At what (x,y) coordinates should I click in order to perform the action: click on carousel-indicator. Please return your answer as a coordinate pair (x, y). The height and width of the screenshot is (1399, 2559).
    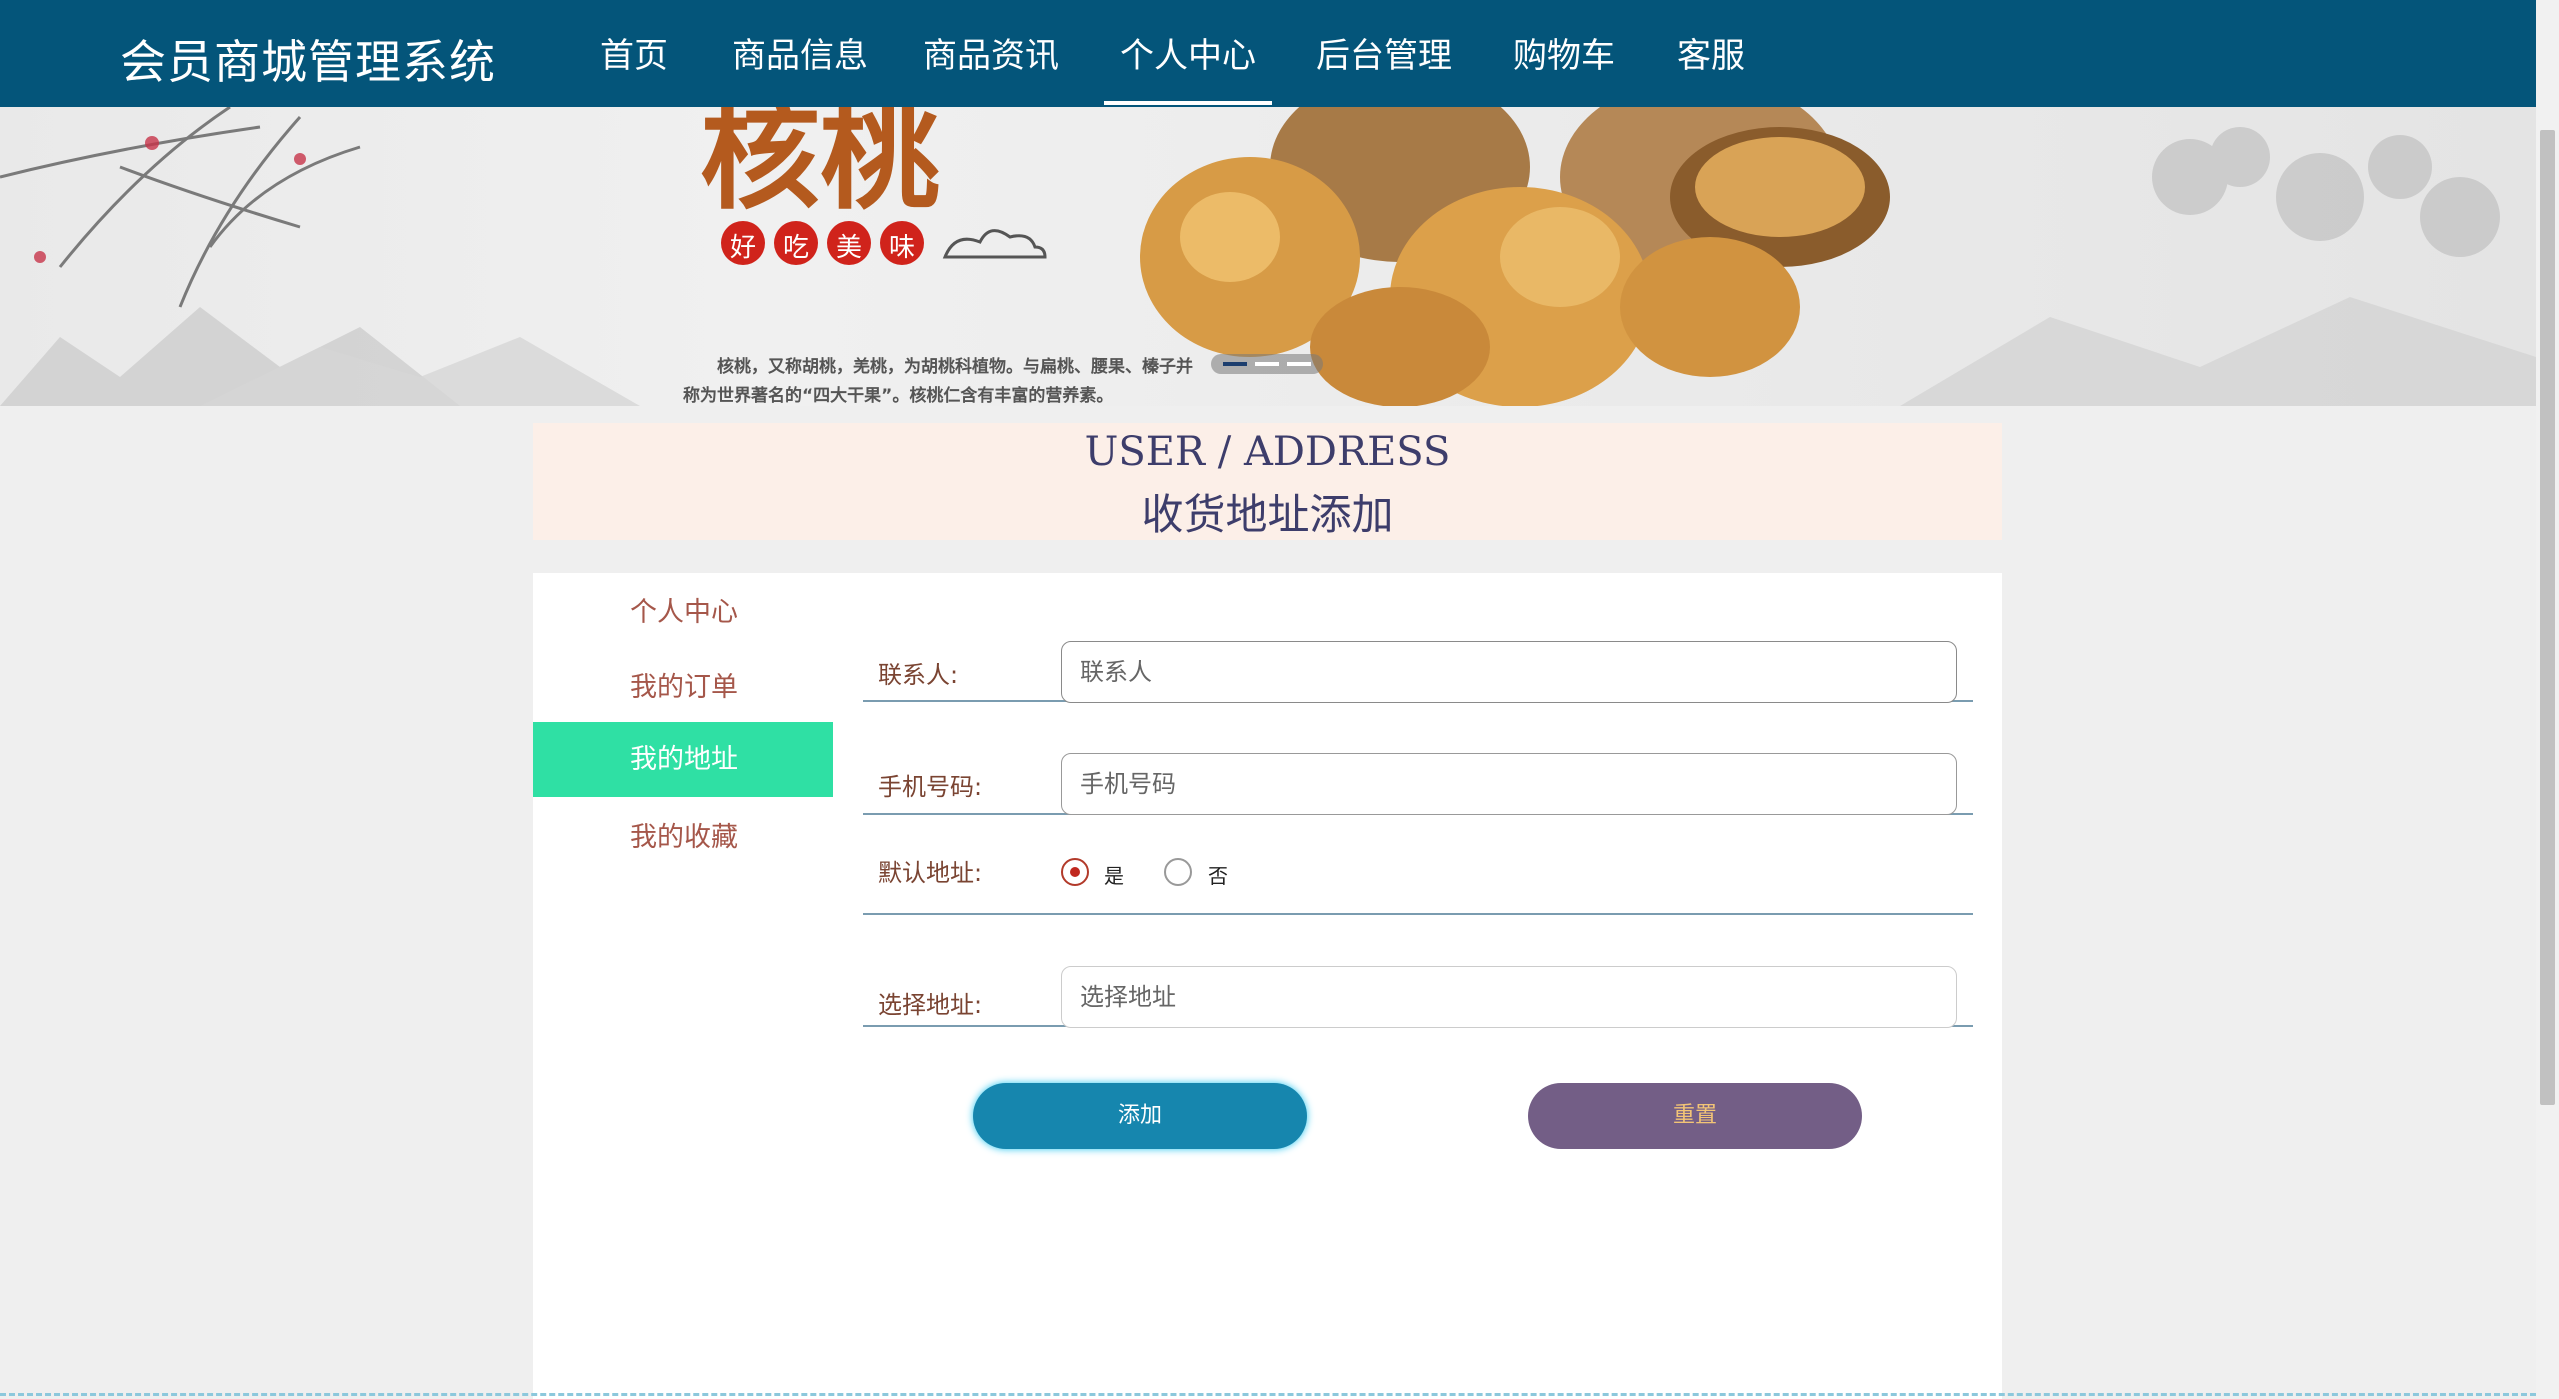
    Looking at the image, I should click on (1267, 364).